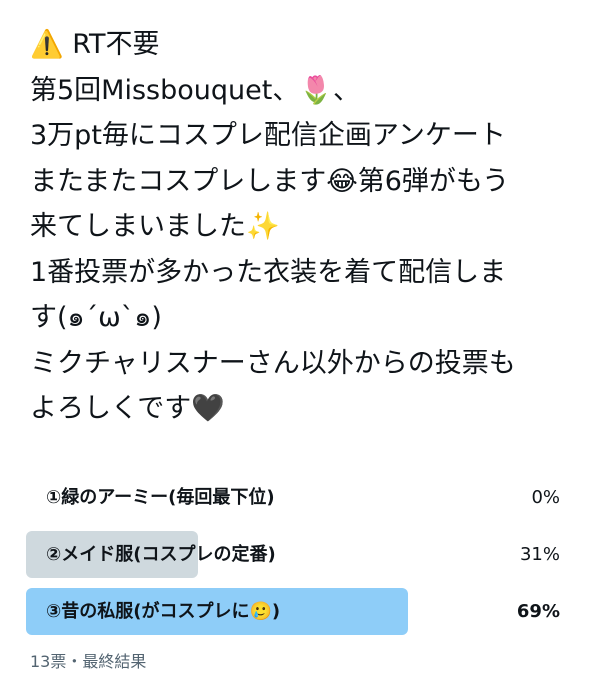  What do you see at coordinates (268, 135) in the screenshot?
I see `tweet-line: 3万pt毎にコスプレ配信企画アンケート` at bounding box center [268, 135].